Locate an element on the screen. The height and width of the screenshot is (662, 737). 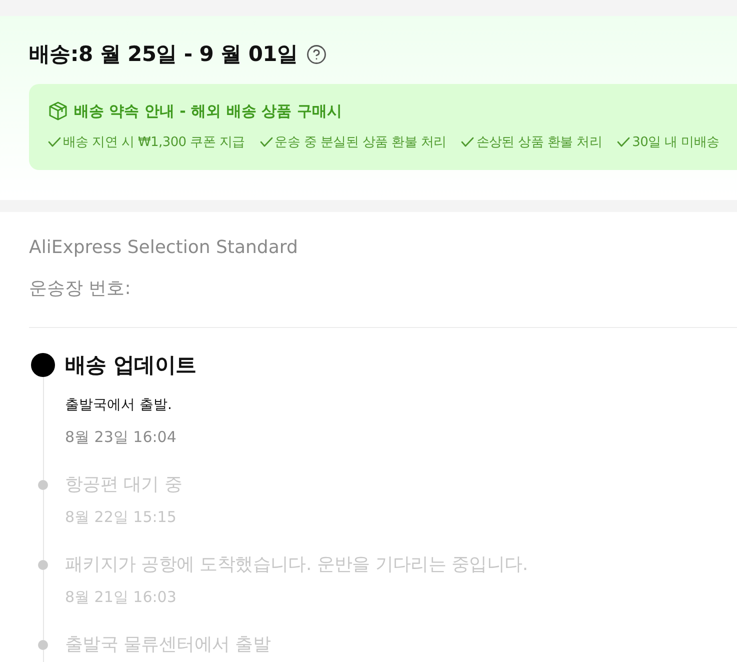
promise-item: 30일 내 미배송 is located at coordinates (676, 142).